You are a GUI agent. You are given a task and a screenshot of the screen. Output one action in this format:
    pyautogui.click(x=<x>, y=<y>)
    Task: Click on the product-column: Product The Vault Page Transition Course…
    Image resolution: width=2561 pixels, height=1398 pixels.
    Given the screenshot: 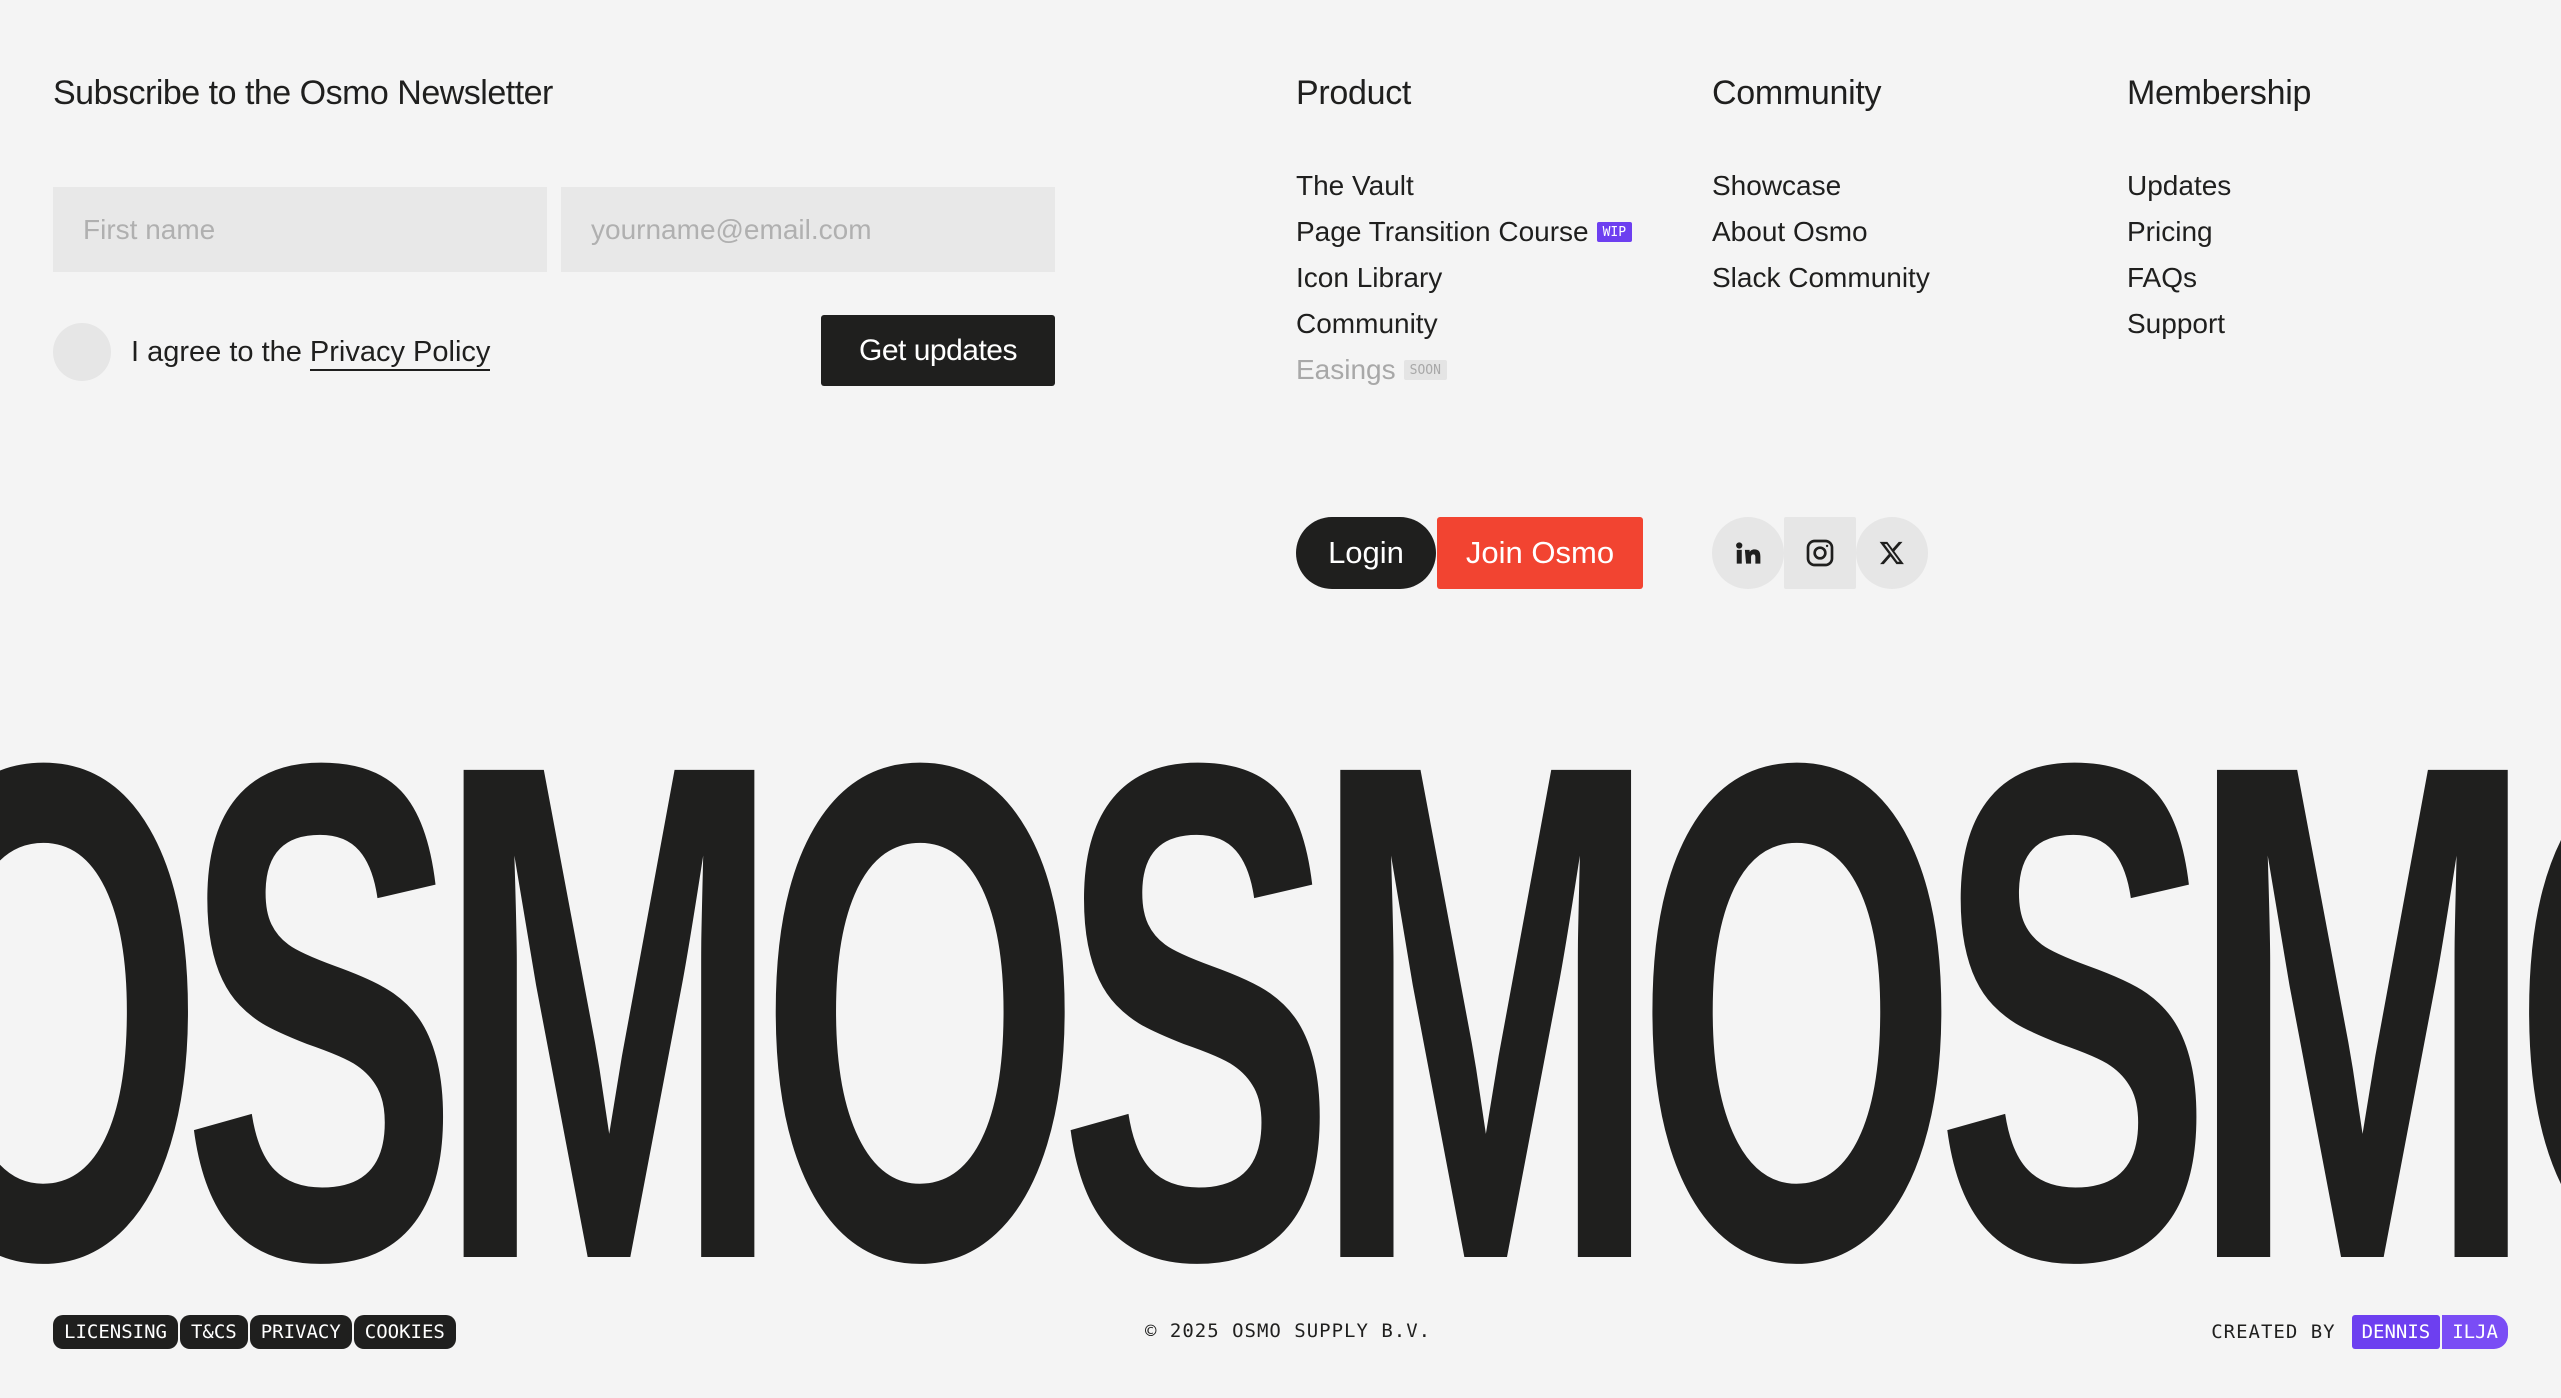 What is the action you would take?
    pyautogui.click(x=1464, y=233)
    